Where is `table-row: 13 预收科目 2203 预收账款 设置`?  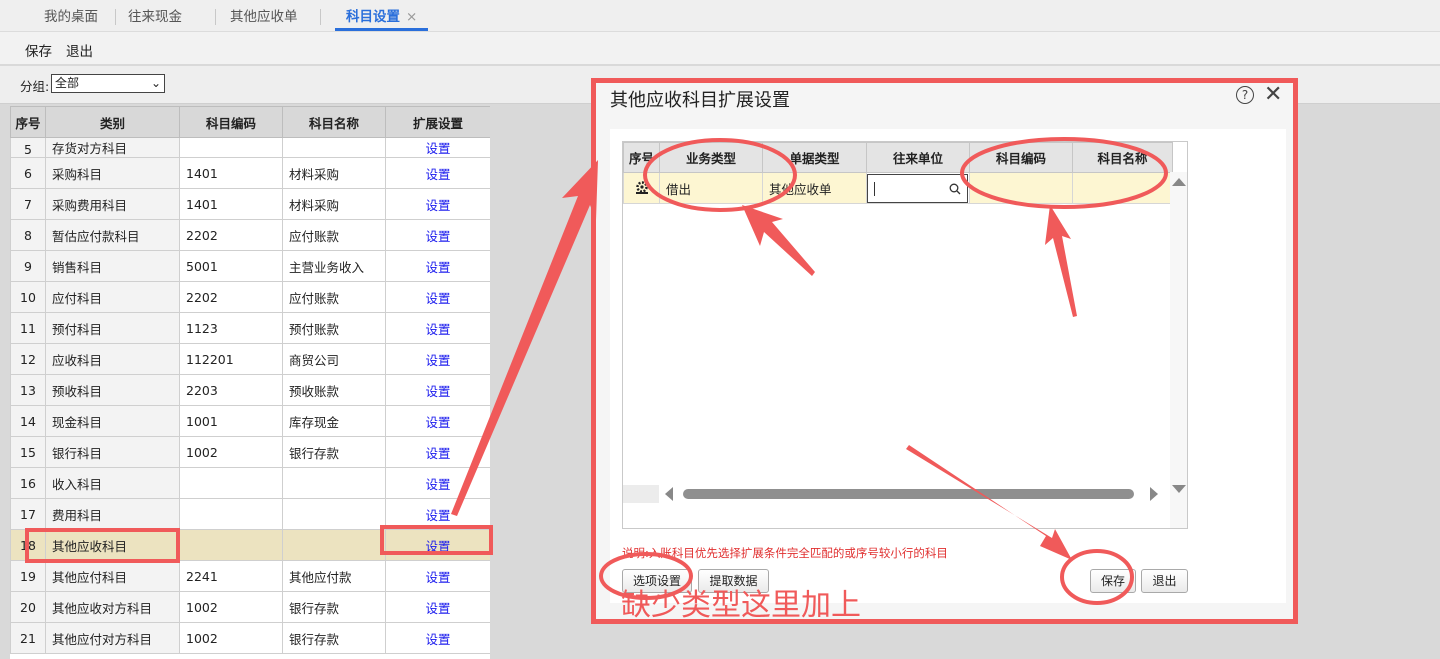
table-row: 13 预收科目 2203 预收账款 设置 is located at coordinates (250, 390).